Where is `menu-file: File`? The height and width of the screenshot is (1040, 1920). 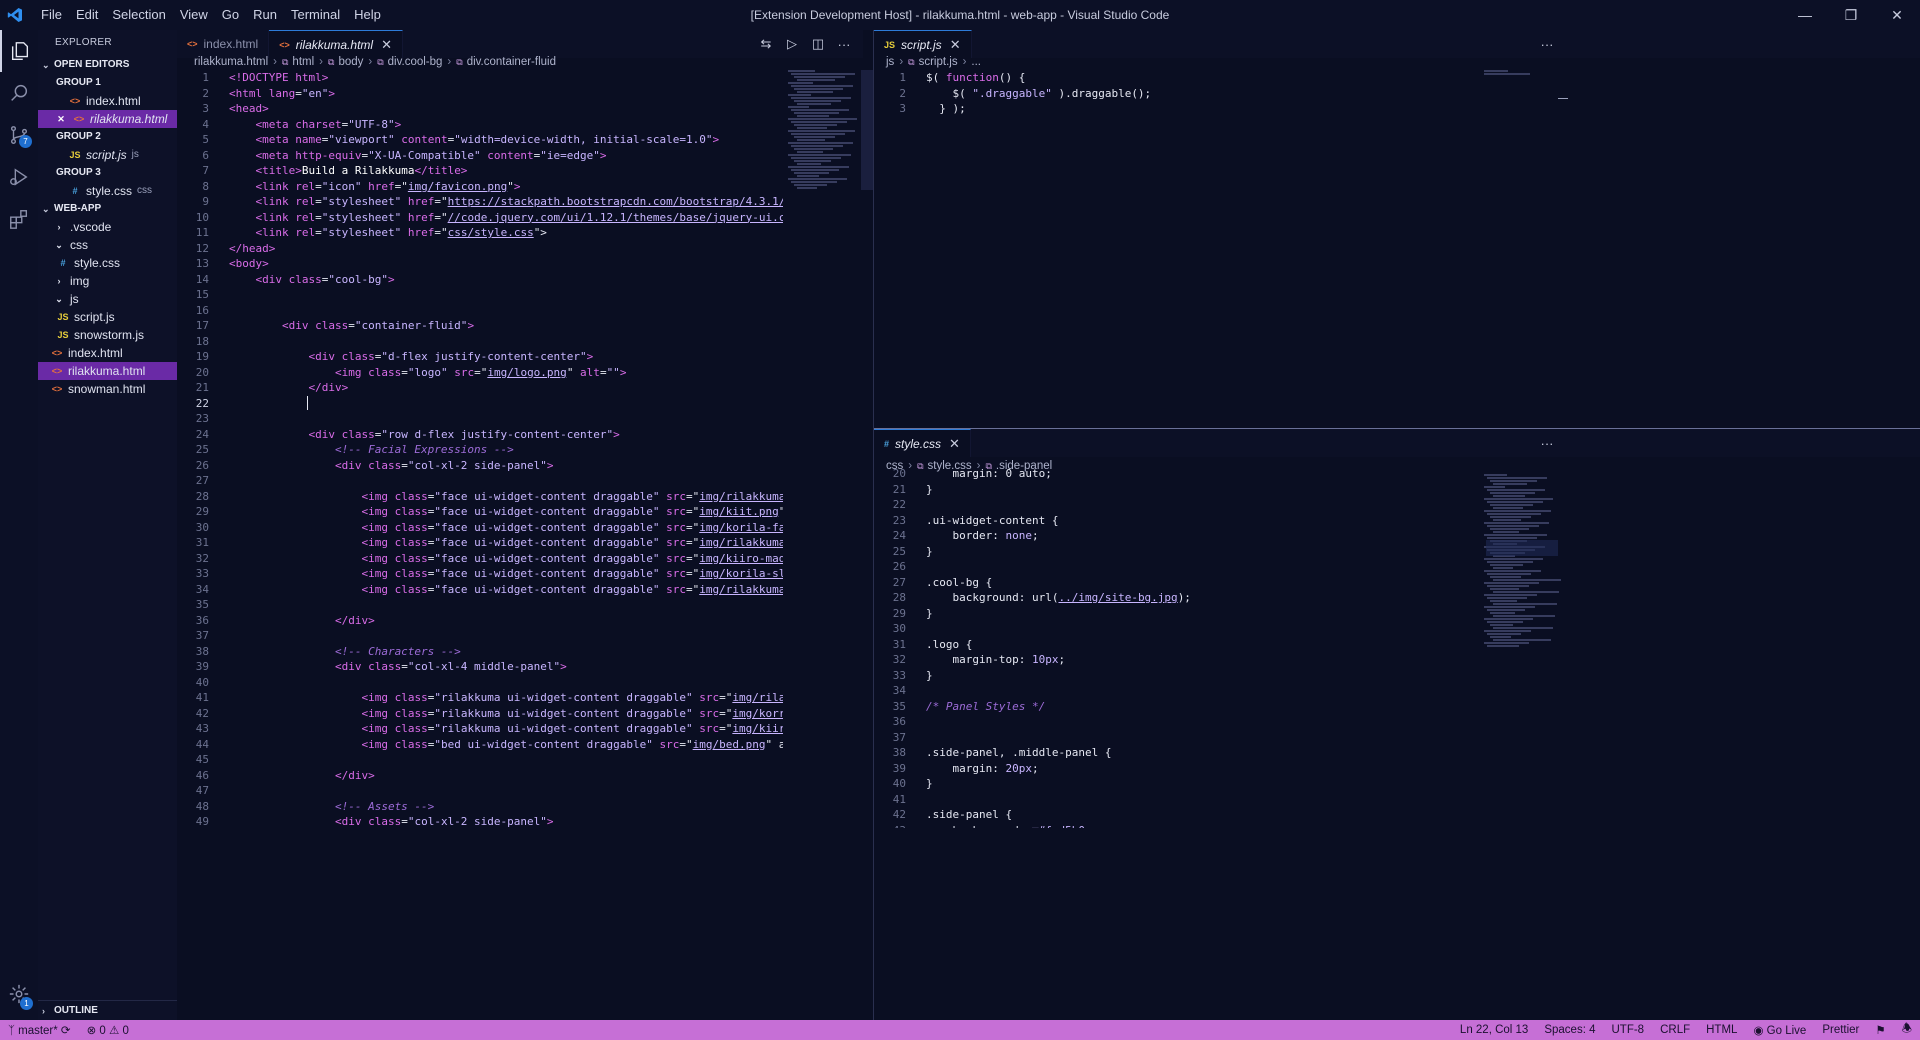 menu-file: File is located at coordinates (51, 15).